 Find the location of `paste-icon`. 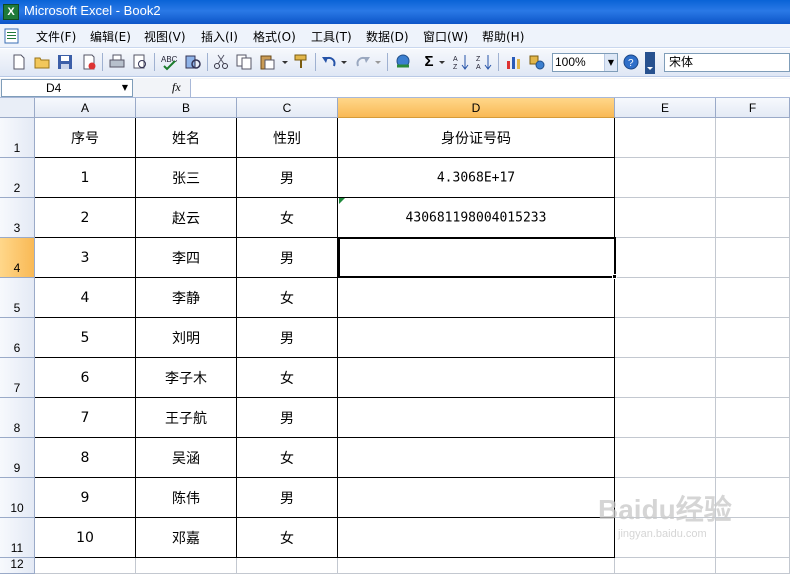

paste-icon is located at coordinates (267, 62).